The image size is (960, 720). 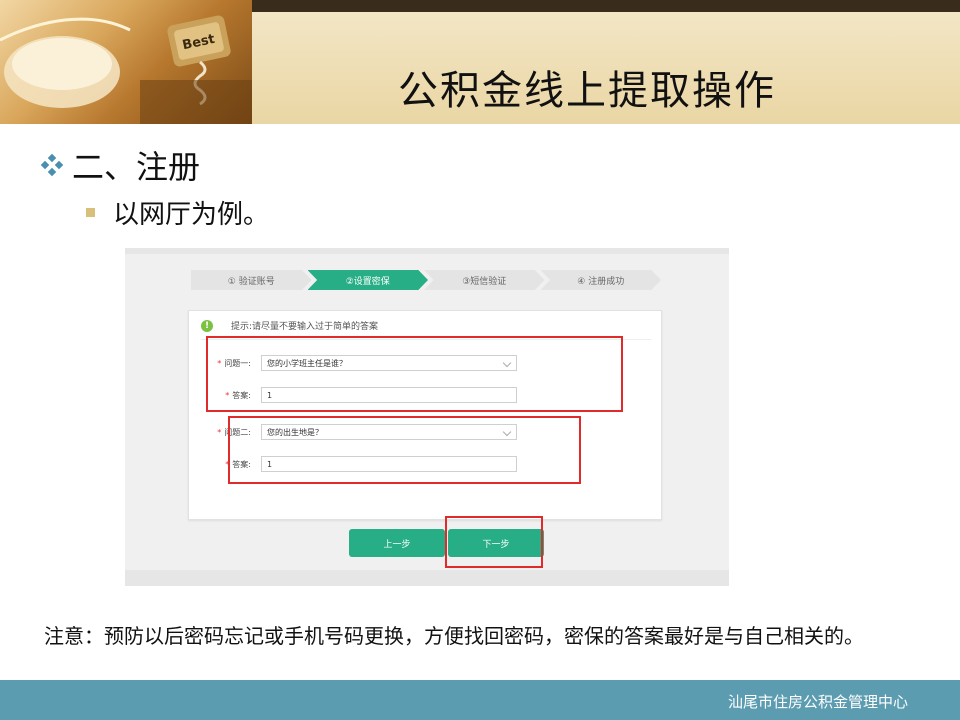 I want to click on bullet-level1: 二、注册, so click(x=120, y=165).